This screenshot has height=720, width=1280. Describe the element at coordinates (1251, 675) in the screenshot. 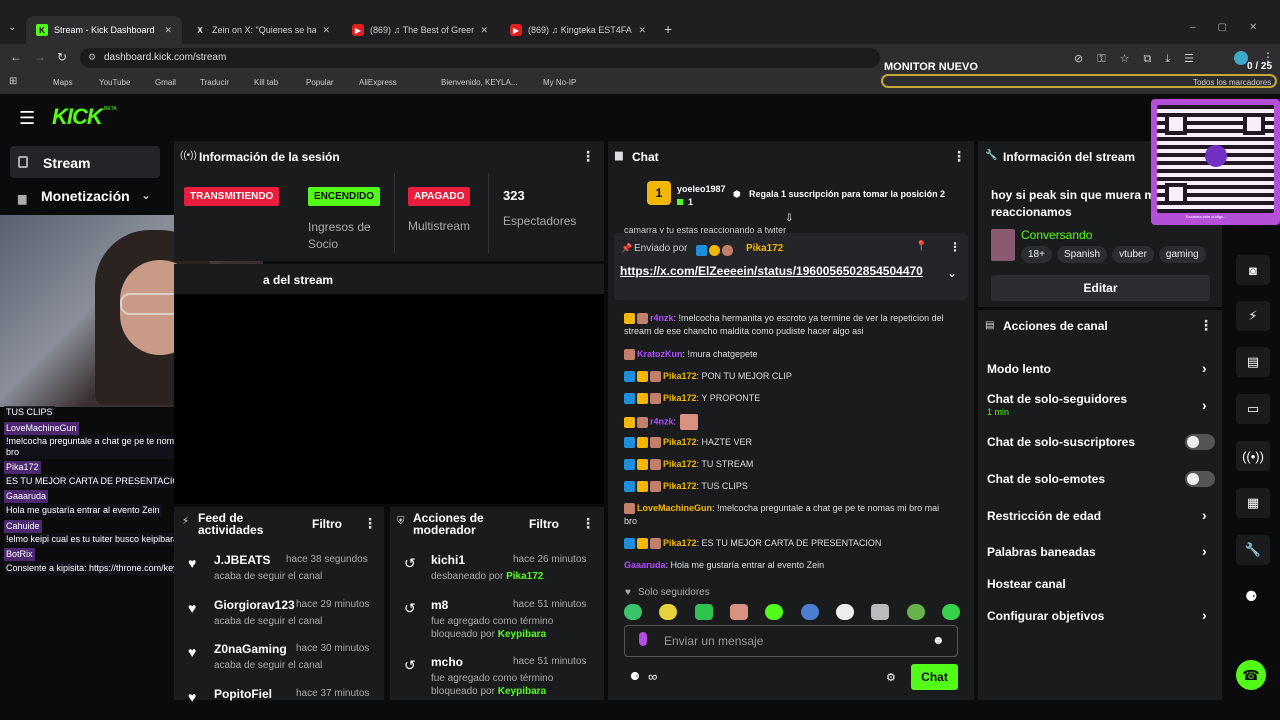

I see `support-button: ☎` at that location.